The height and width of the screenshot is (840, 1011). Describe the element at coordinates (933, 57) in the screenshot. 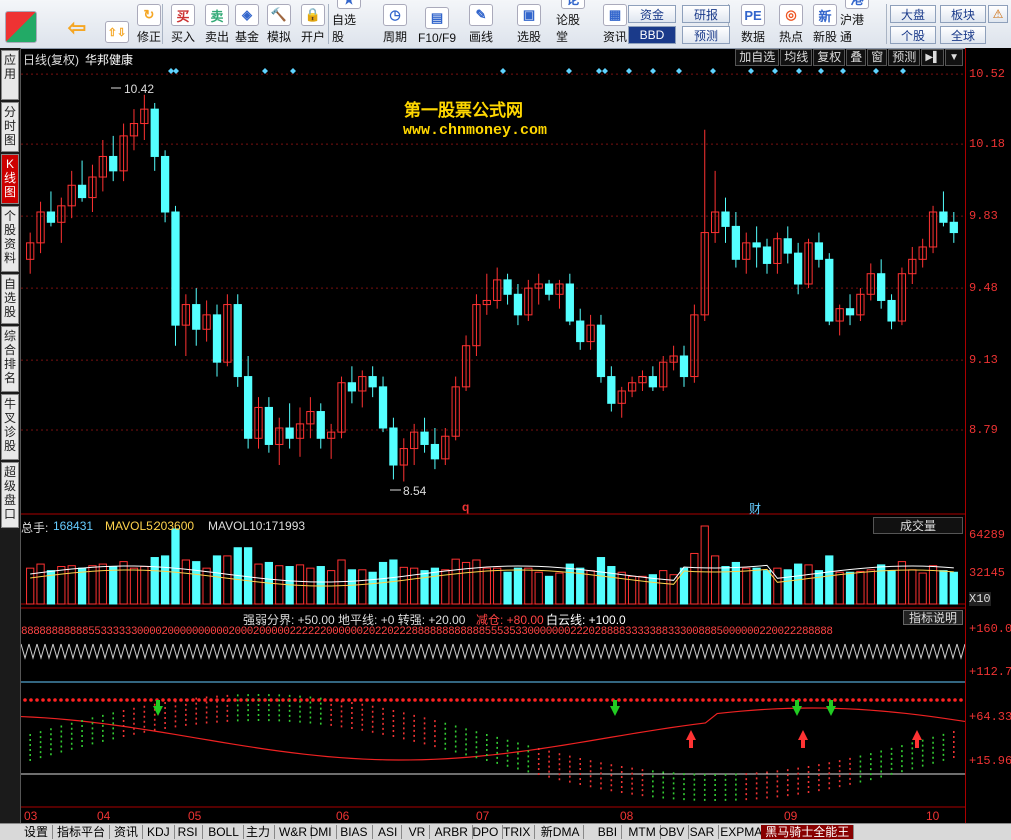

I see `play-icon: ▶▌` at that location.